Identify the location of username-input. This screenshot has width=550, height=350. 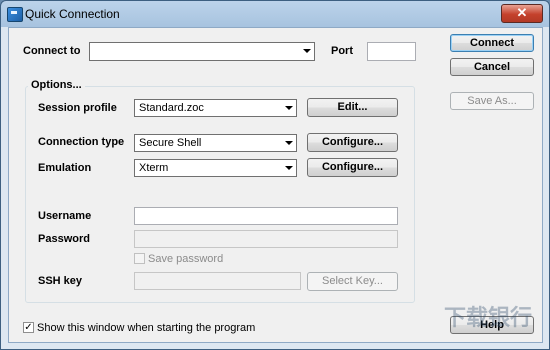
(266, 216).